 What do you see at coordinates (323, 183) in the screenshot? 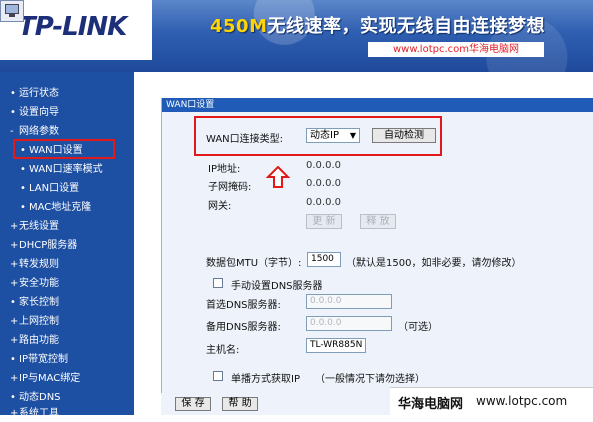
I see `mask-value: 0.0.0.0` at bounding box center [323, 183].